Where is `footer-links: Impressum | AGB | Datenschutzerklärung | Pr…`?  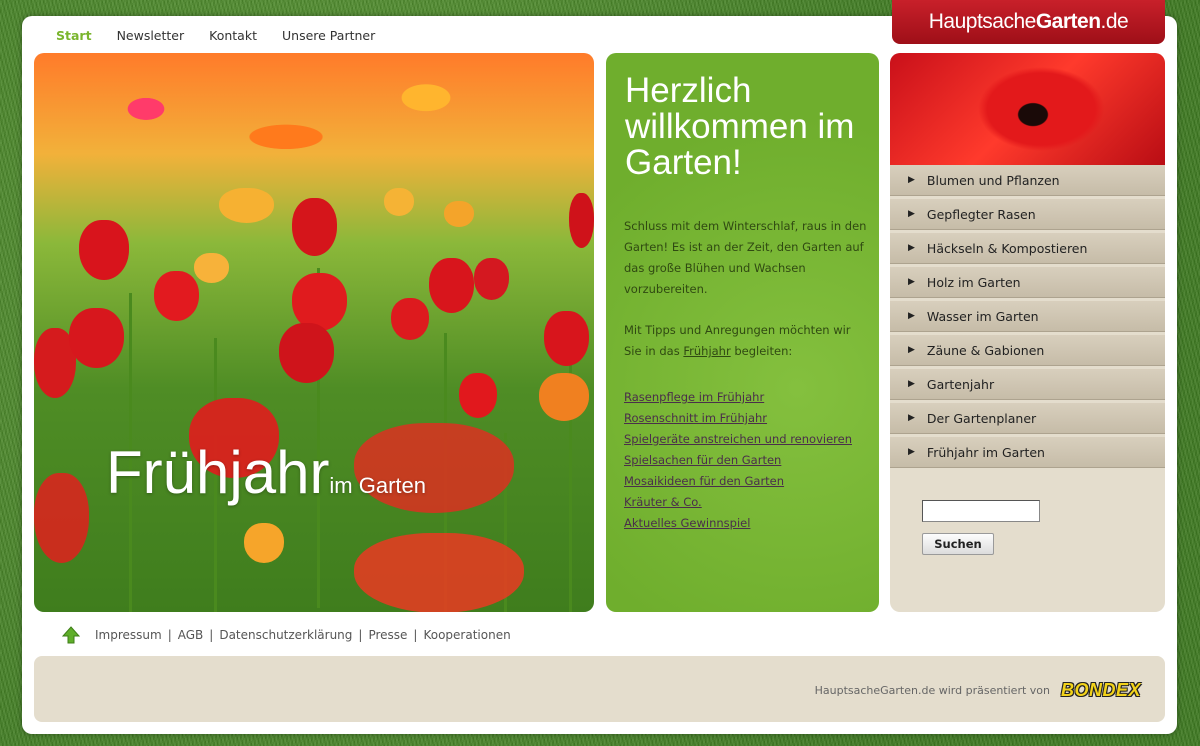 footer-links: Impressum | AGB | Datenschutzerklärung | Pr… is located at coordinates (286, 635).